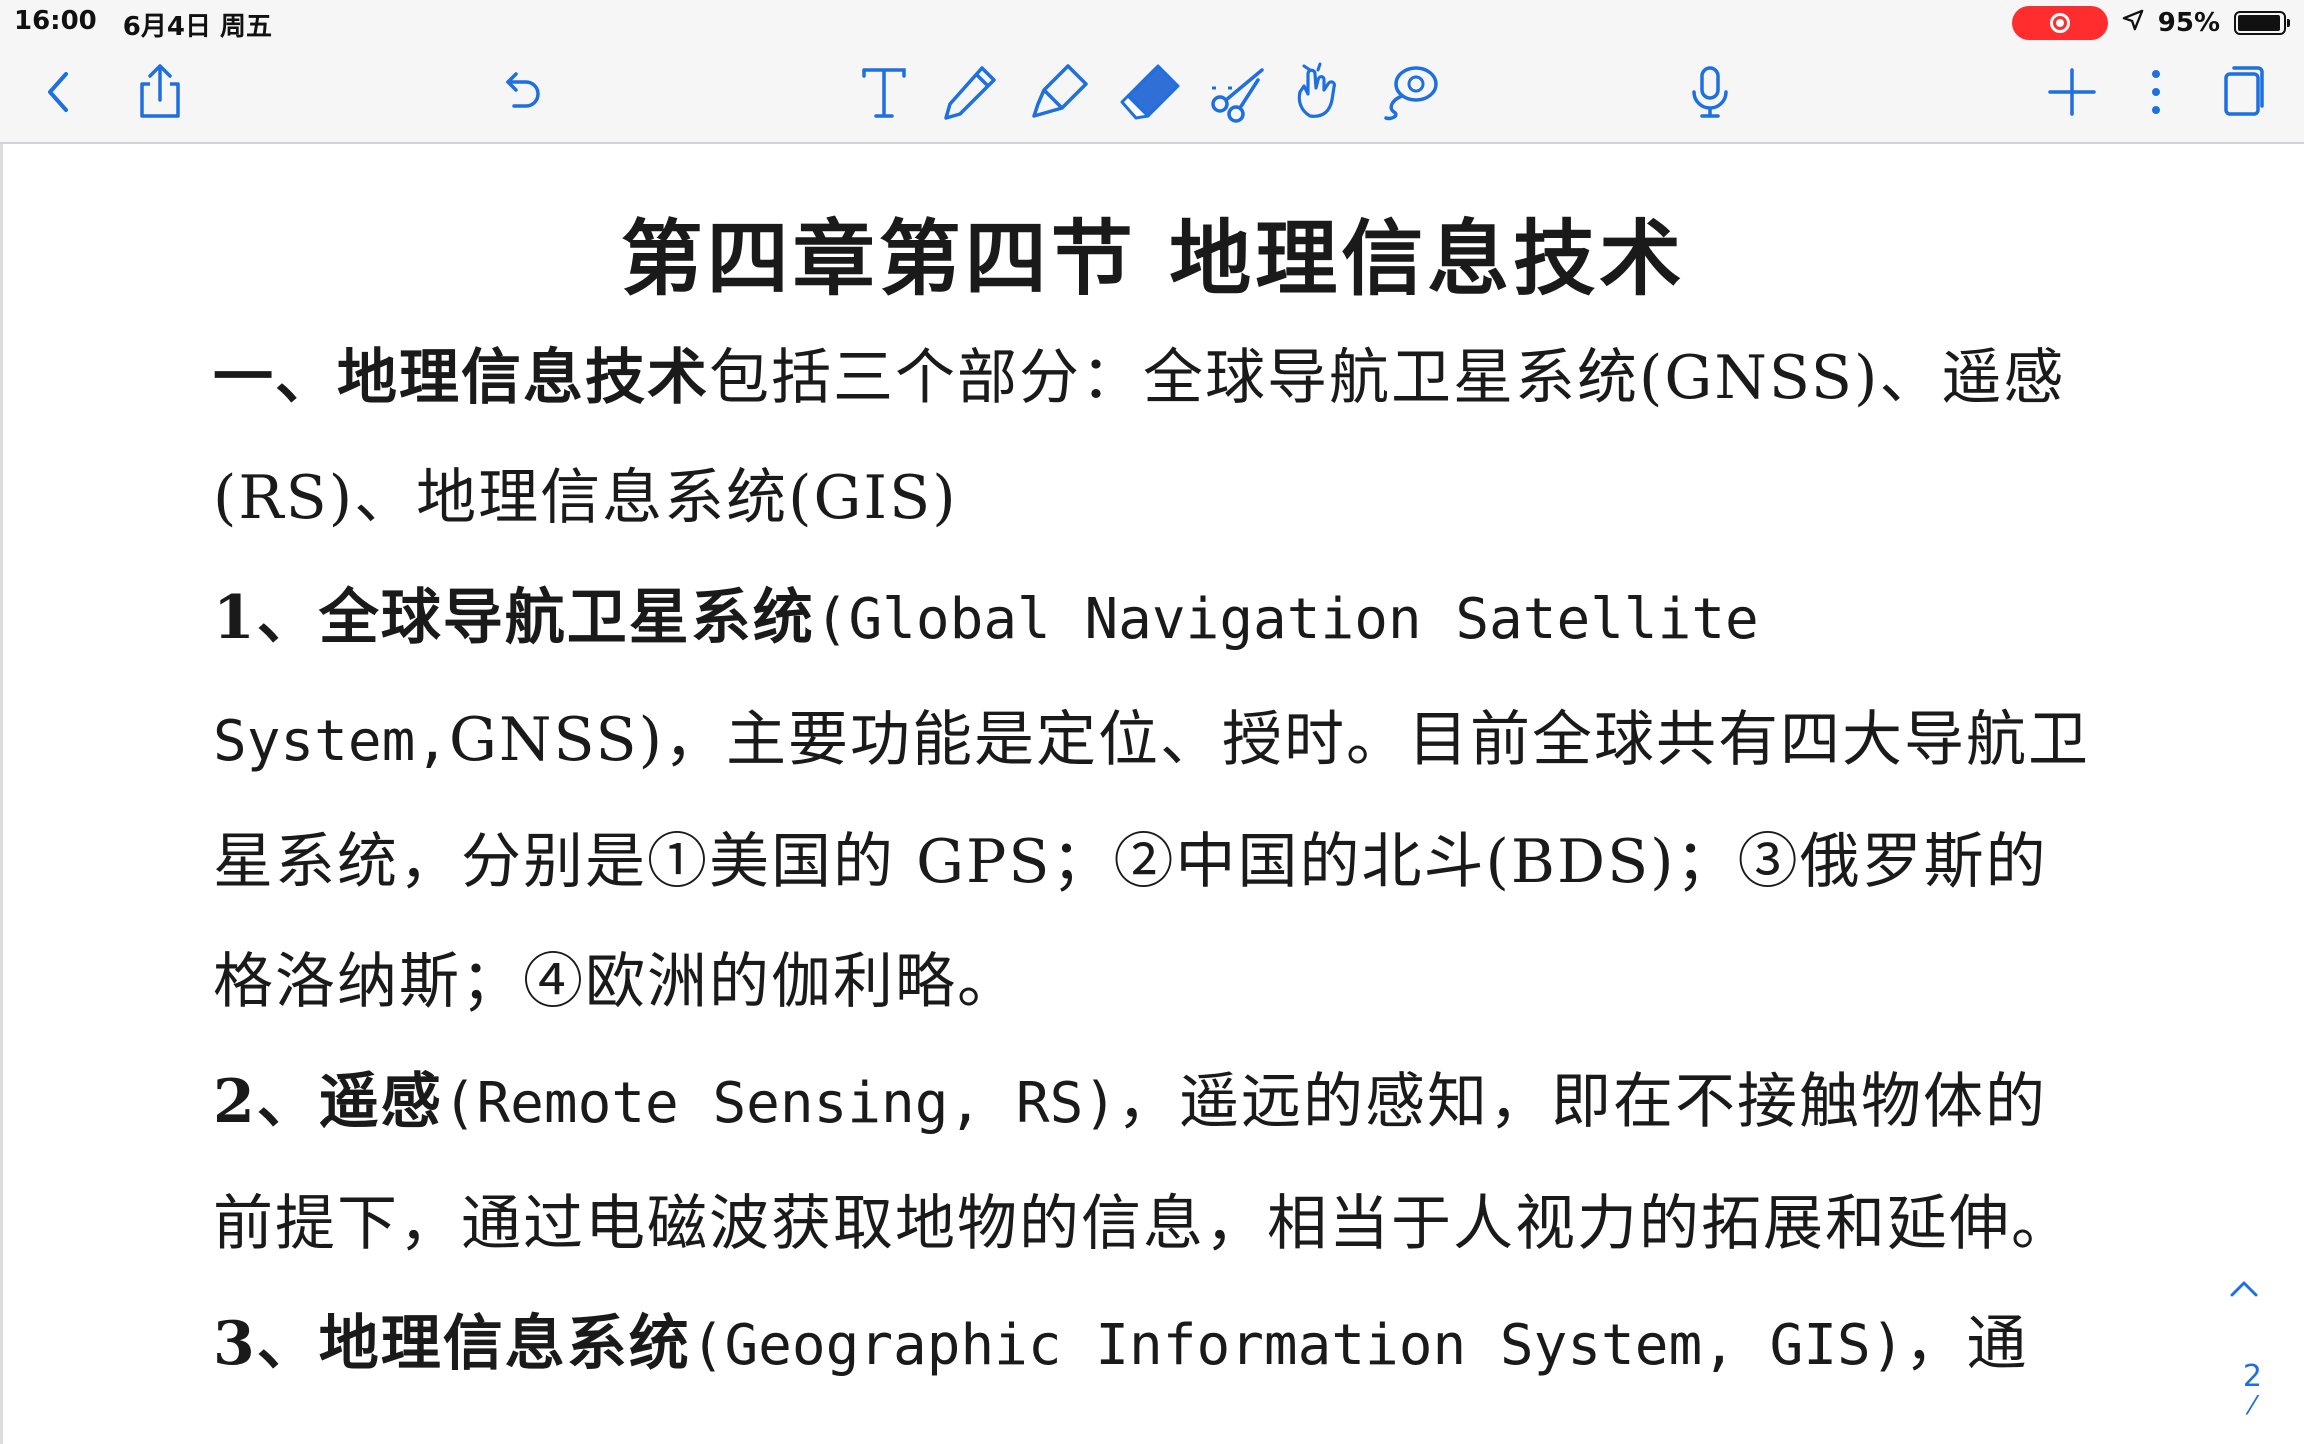  I want to click on notes-toolbar, so click(1152, 94).